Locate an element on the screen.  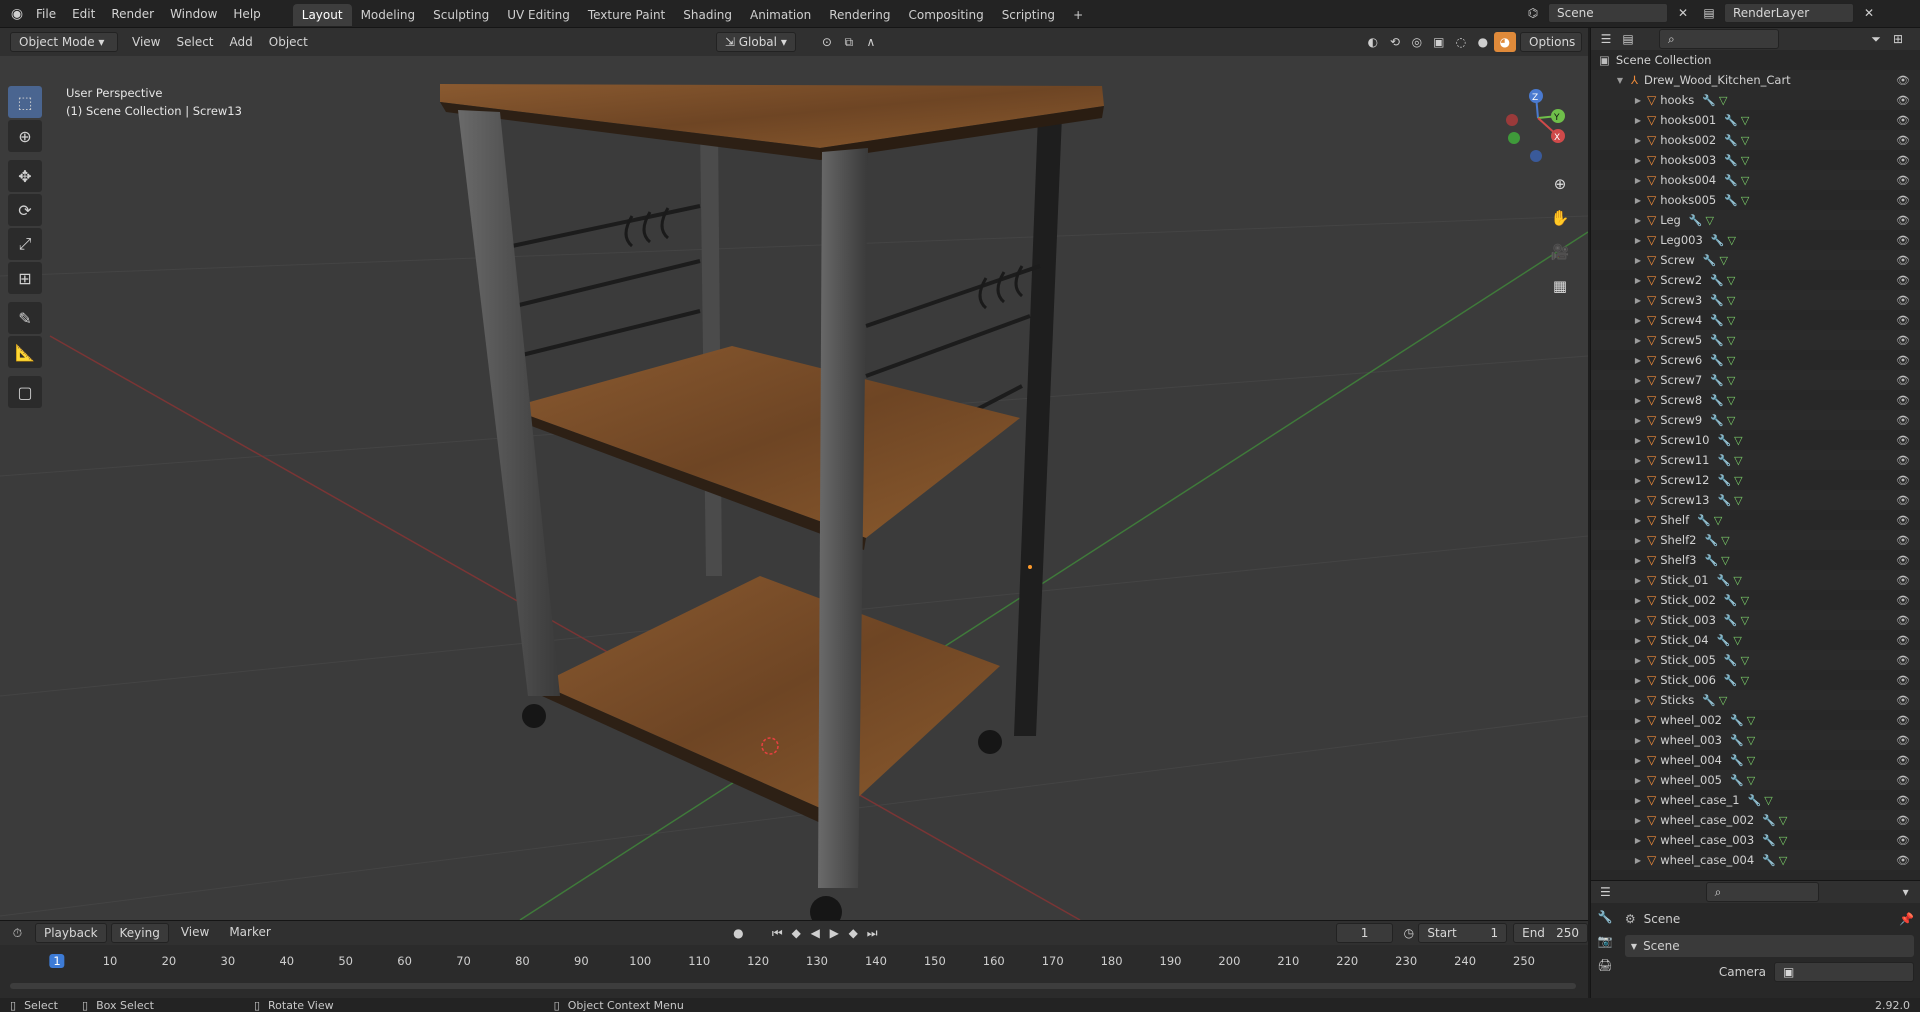
outliner-item: ▶ ▽ wheel_003 🔧 ▽ 👁 is located at coordinates (1755, 740).